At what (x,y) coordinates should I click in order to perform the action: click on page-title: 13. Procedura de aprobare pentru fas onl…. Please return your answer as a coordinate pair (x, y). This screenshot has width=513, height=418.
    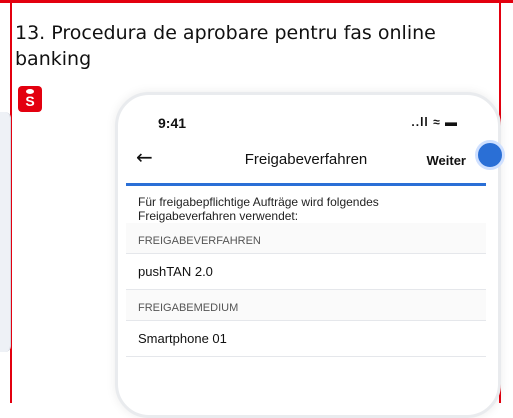
    Looking at the image, I should click on (225, 46).